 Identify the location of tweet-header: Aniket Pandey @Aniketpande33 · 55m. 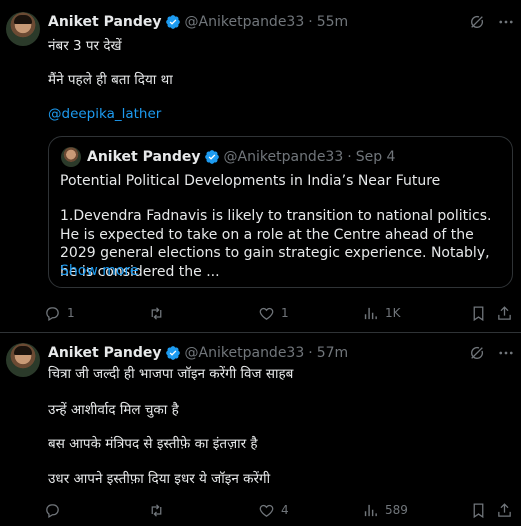
(198, 22).